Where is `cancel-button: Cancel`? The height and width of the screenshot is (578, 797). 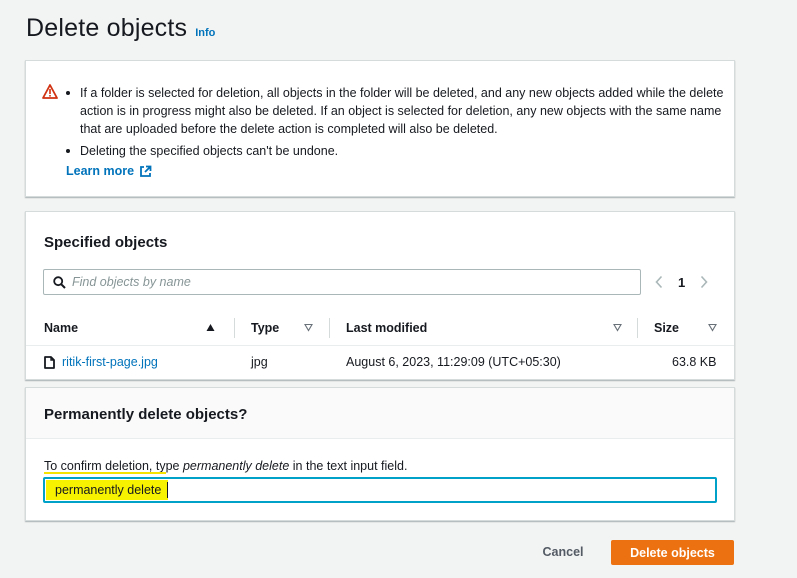 cancel-button: Cancel is located at coordinates (563, 552).